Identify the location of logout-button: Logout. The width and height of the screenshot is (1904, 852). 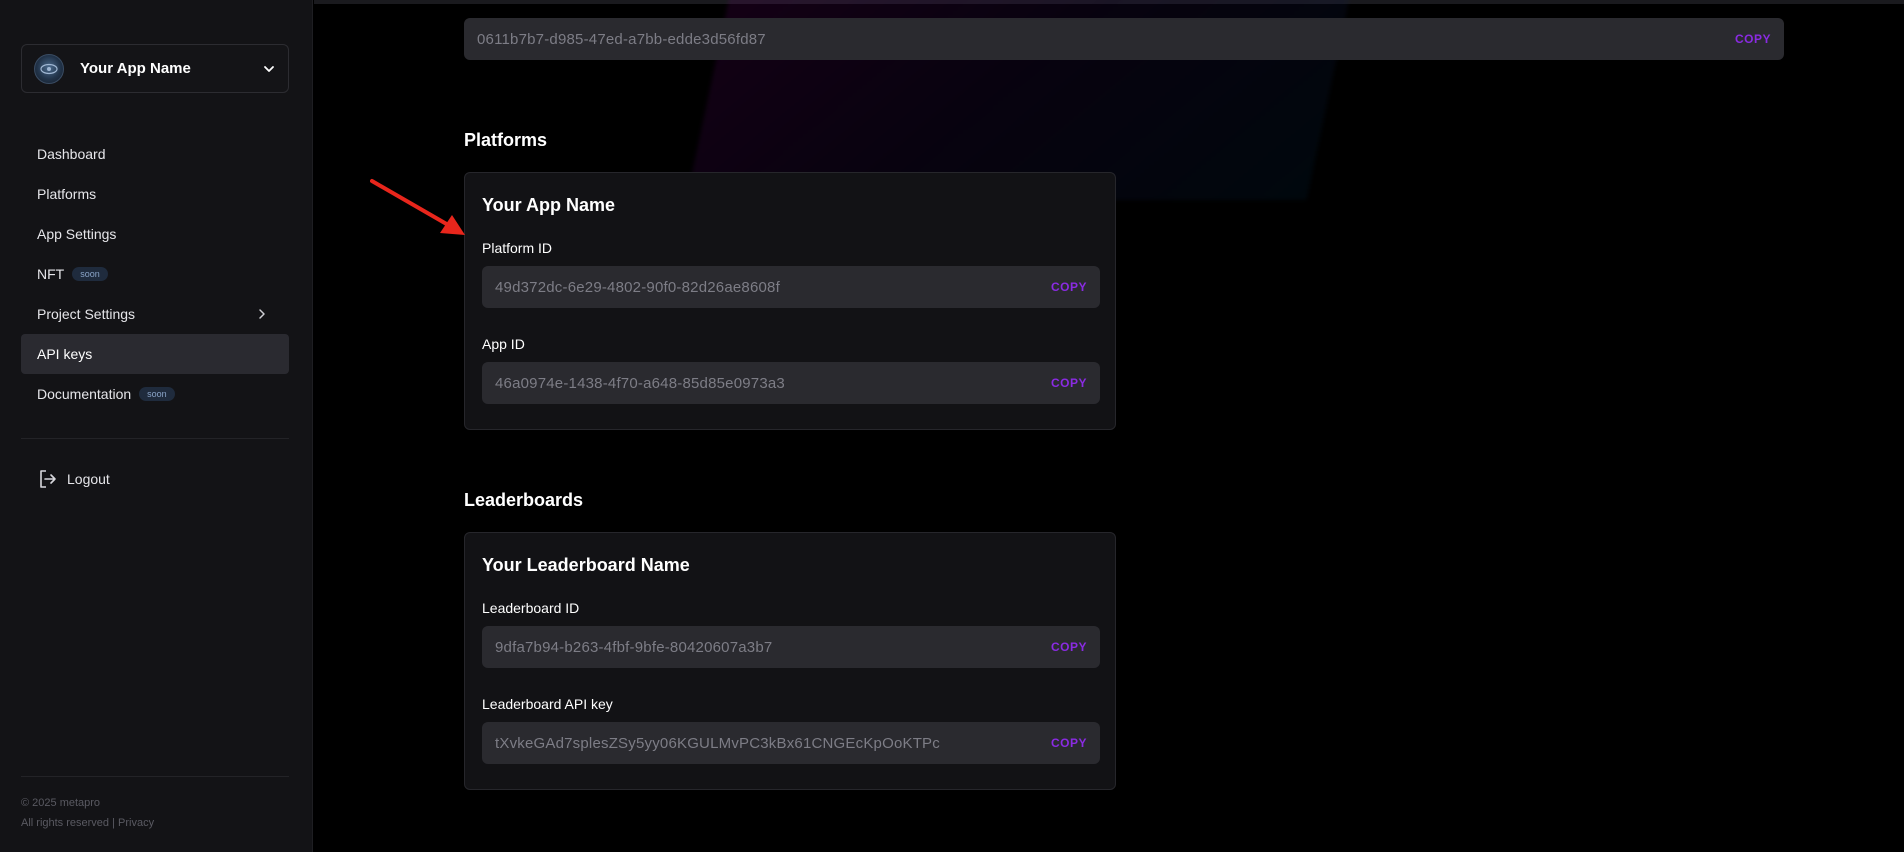
(73, 479).